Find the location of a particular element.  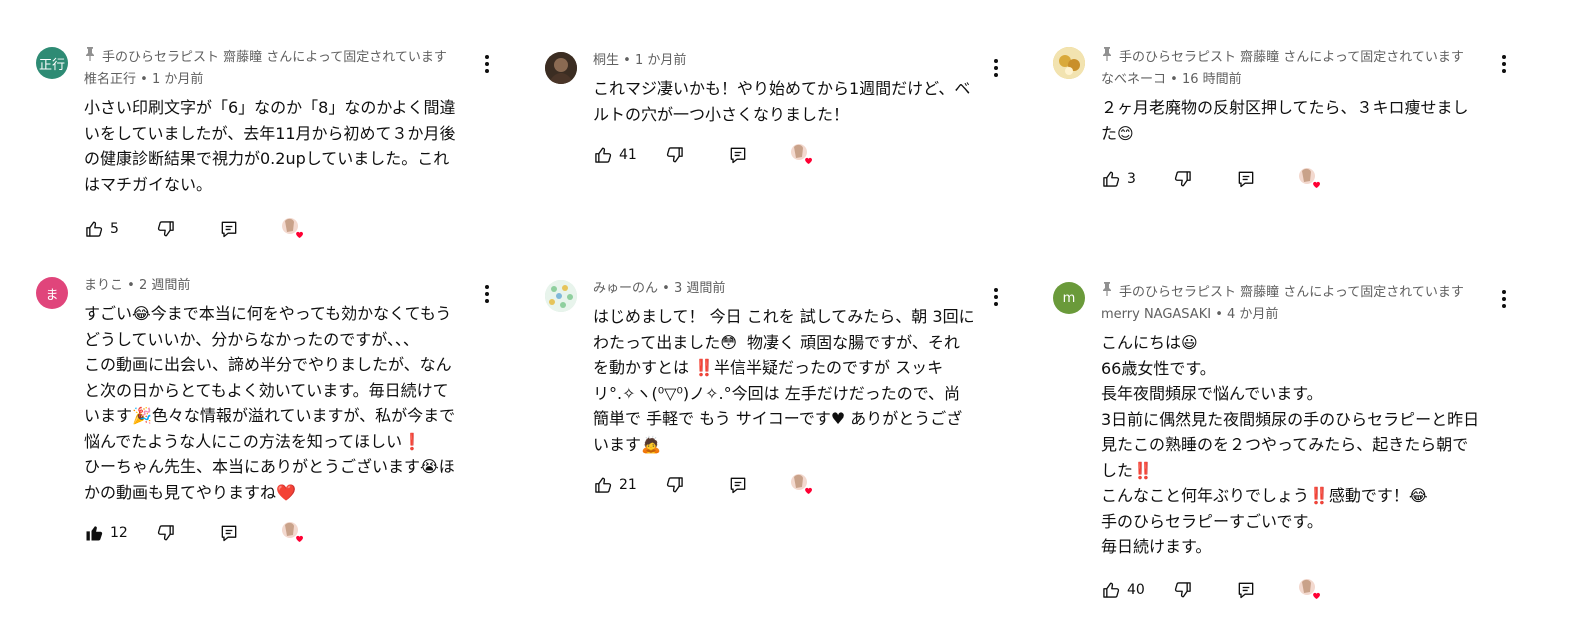

author-name: 桐生 is located at coordinates (606, 60).